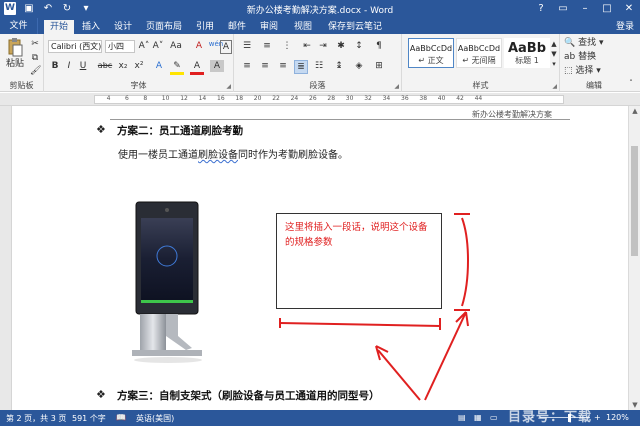  I want to click on align-left-icon: ≡, so click(247, 66).